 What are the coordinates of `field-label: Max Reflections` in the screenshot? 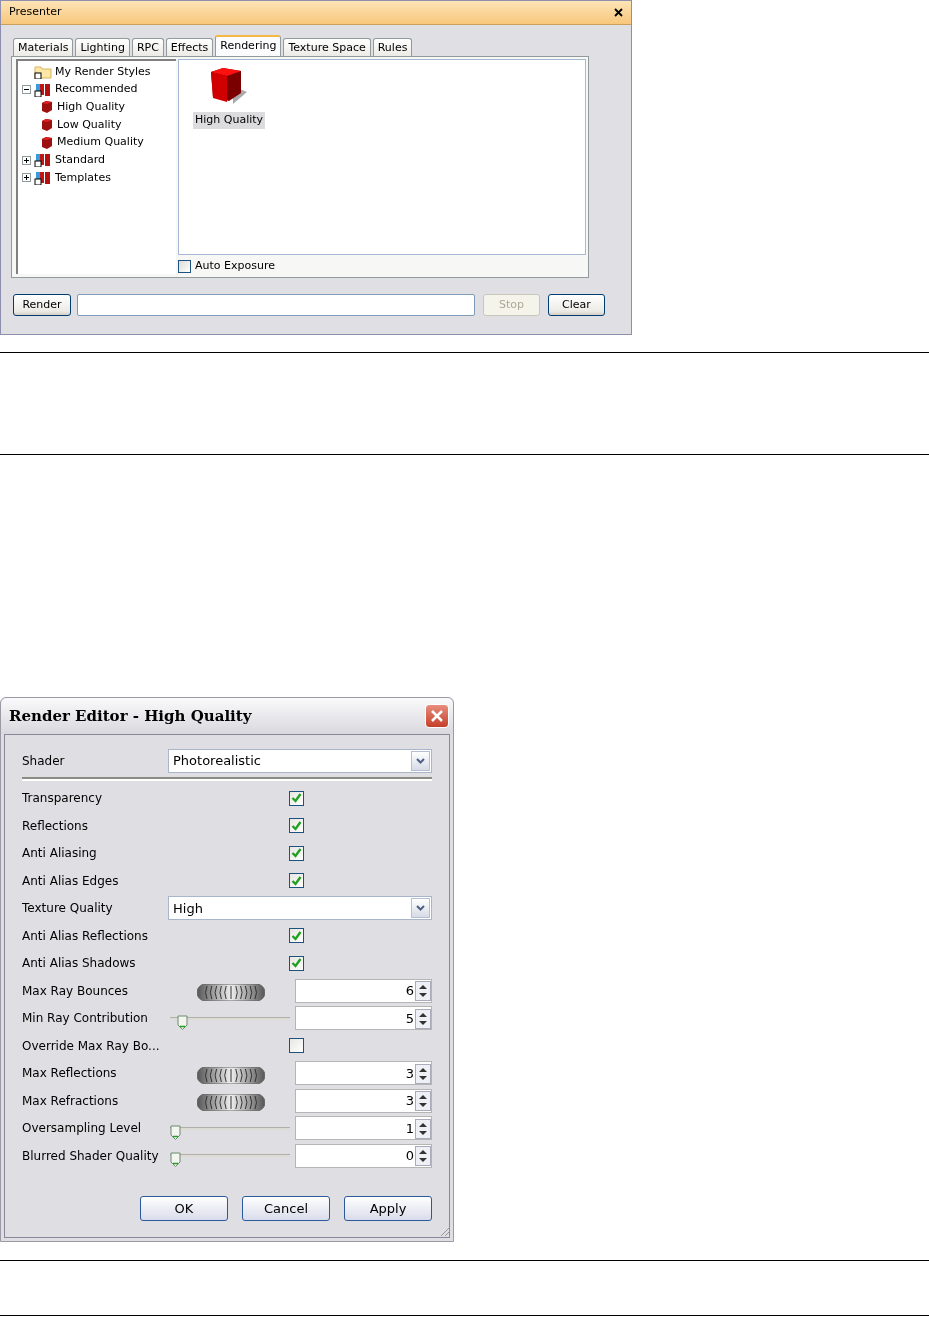 It's located at (70, 1074).